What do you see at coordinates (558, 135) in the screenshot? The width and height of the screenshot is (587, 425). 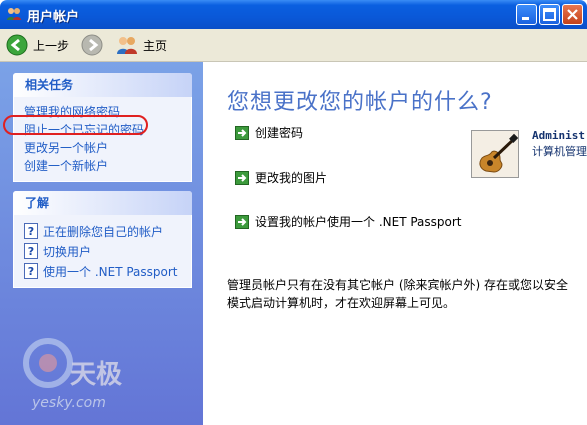 I see `account-name: Administ` at bounding box center [558, 135].